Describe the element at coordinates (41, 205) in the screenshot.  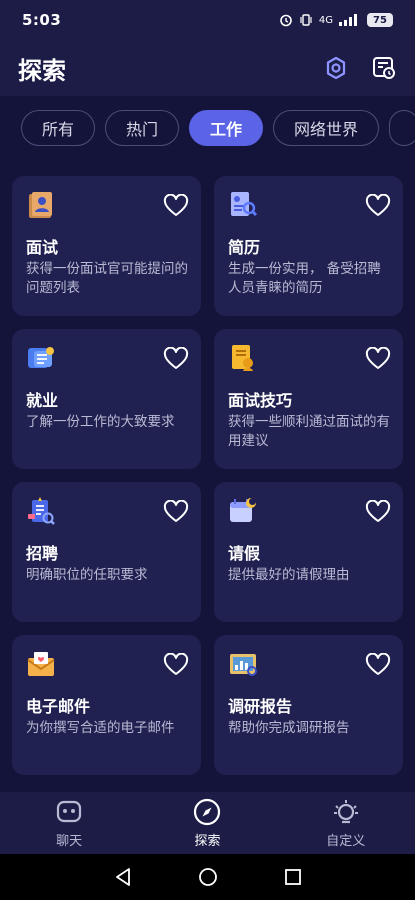
I see `interview-icon` at that location.